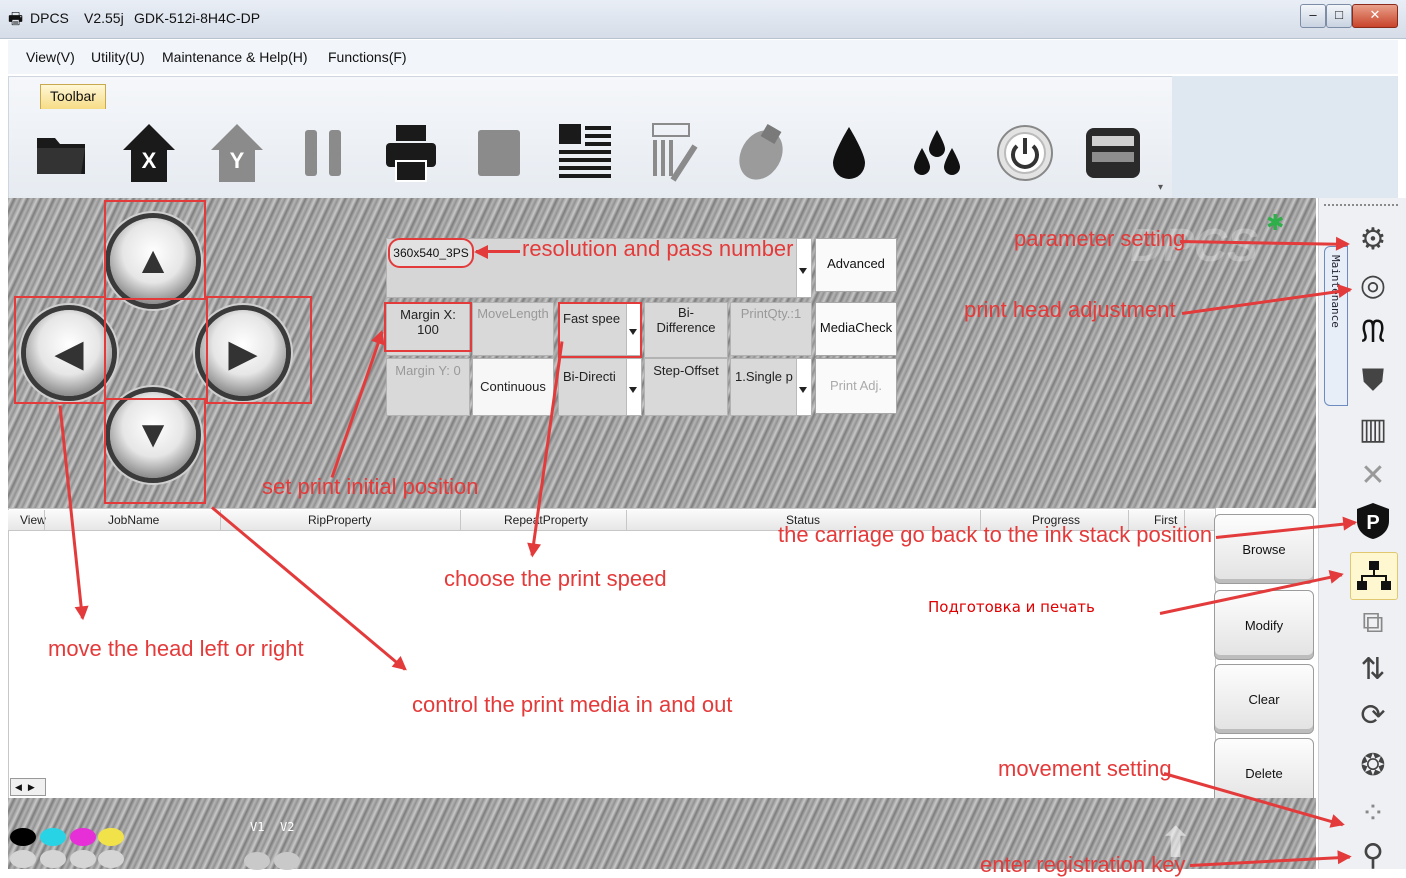 The width and height of the screenshot is (1406, 878). Describe the element at coordinates (323, 153) in the screenshot. I see `pause-icon` at that location.